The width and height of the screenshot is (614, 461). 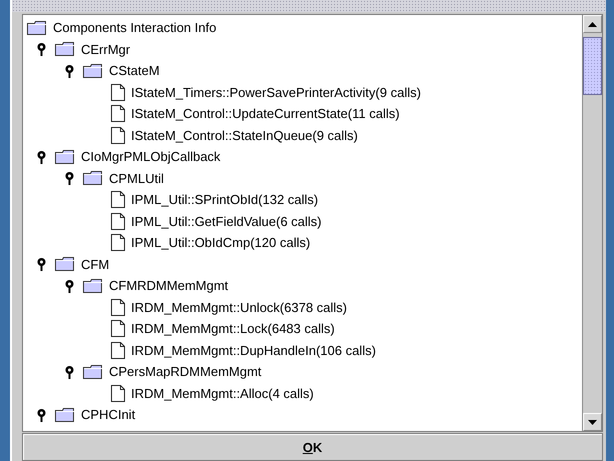 What do you see at coordinates (276, 92) in the screenshot?
I see `tree-node-label: IStateM_Timers::PowerSavePrinterActivity(9 calls)` at bounding box center [276, 92].